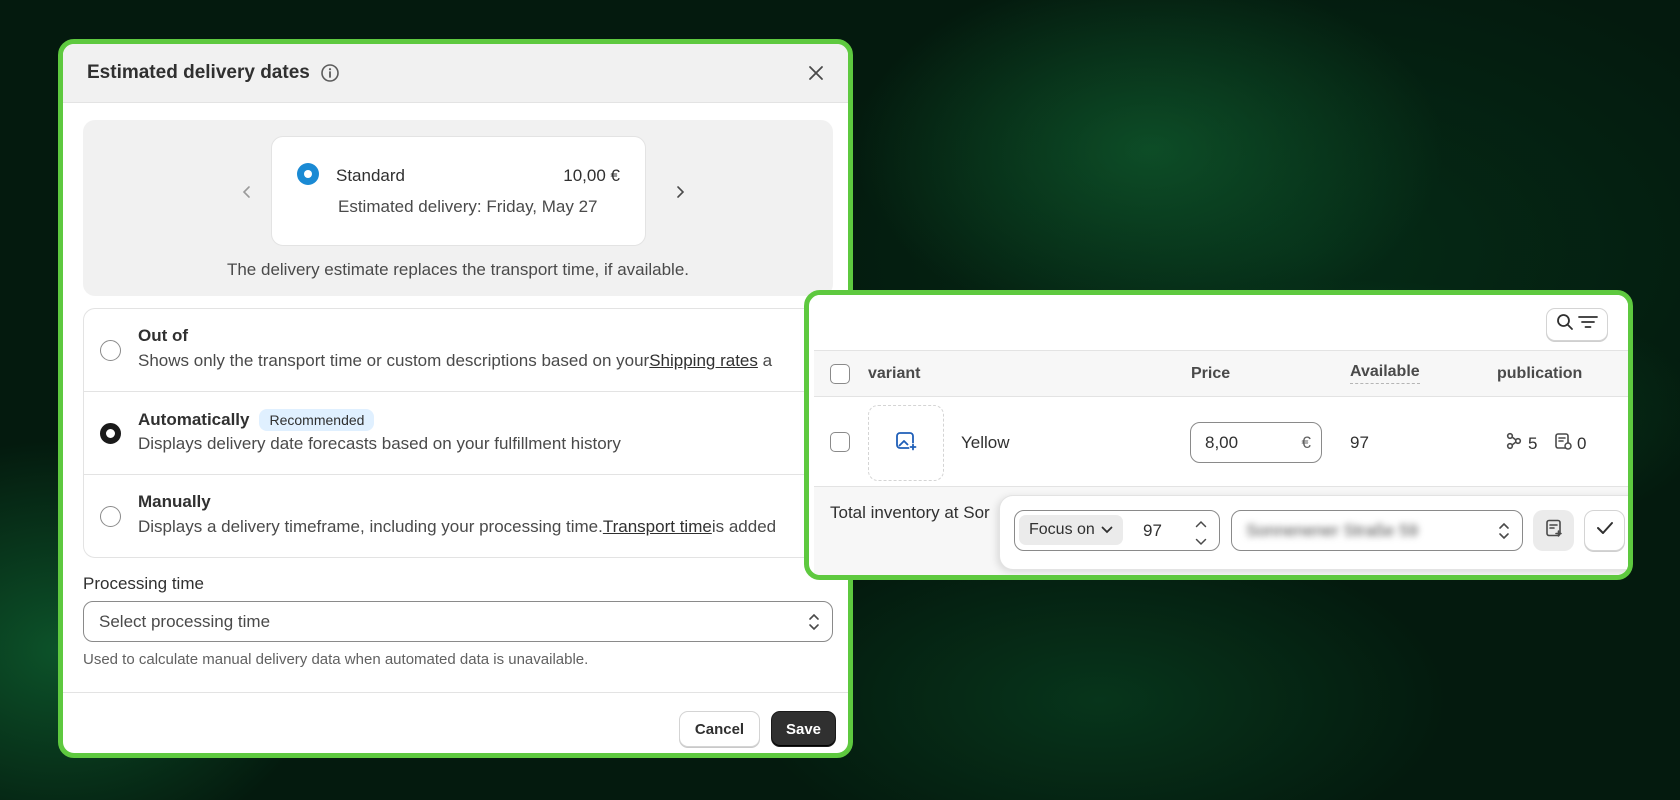  What do you see at coordinates (455, 692) in the screenshot?
I see `footer-divider` at bounding box center [455, 692].